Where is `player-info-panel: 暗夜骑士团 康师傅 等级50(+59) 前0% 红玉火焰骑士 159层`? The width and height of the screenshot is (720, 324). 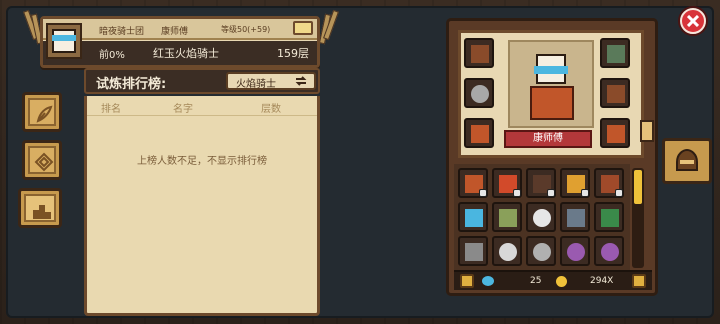 player-info-panel: 暗夜骑士团 康师傅 等级50(+59) 前0% 红玉火焰骑士 159层 is located at coordinates (180, 42).